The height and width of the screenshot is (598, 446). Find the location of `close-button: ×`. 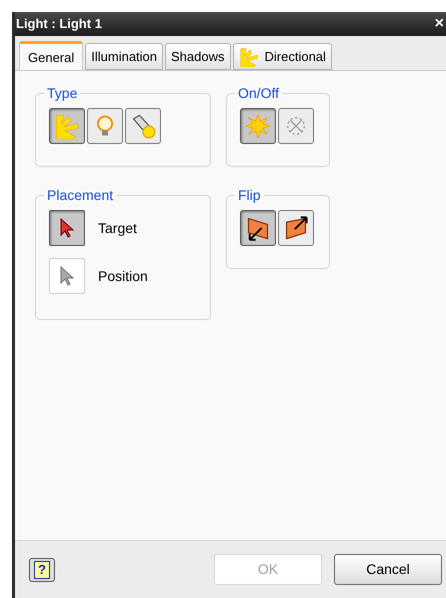

close-button: × is located at coordinates (439, 24).